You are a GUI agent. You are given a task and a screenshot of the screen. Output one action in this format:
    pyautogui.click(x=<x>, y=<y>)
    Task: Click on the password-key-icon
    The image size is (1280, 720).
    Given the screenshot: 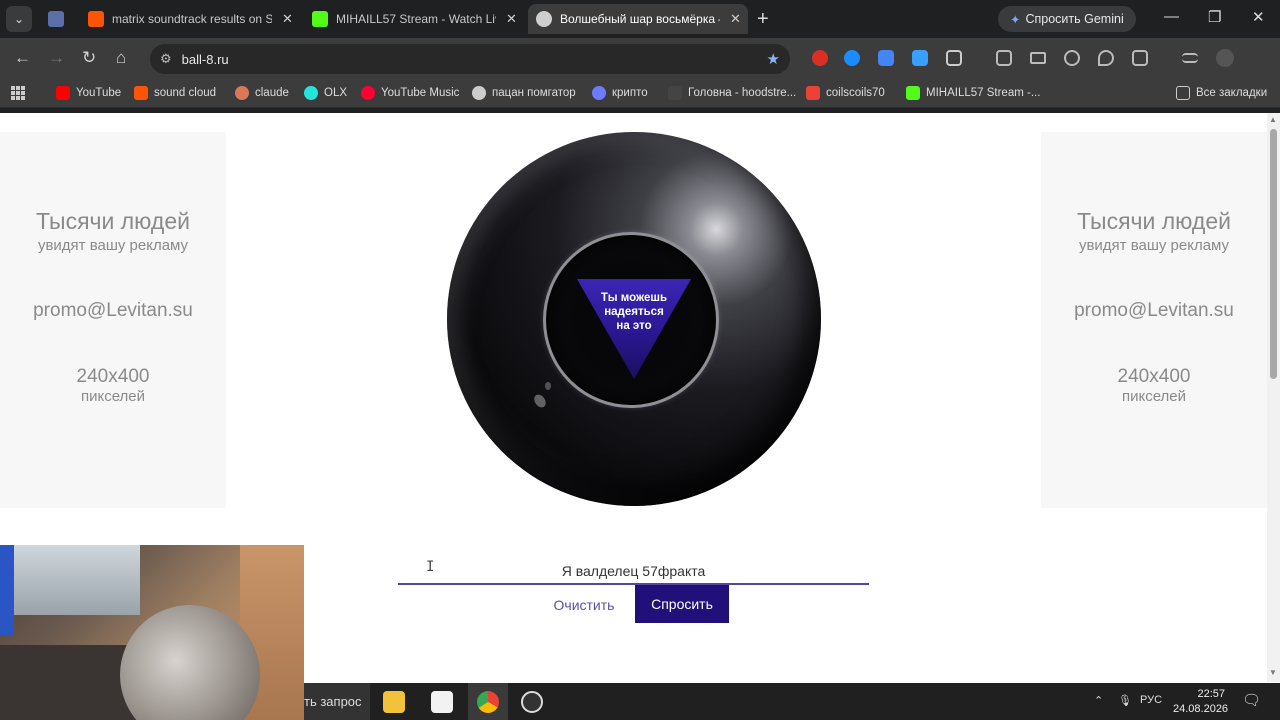 What is the action you would take?
    pyautogui.click(x=1072, y=58)
    